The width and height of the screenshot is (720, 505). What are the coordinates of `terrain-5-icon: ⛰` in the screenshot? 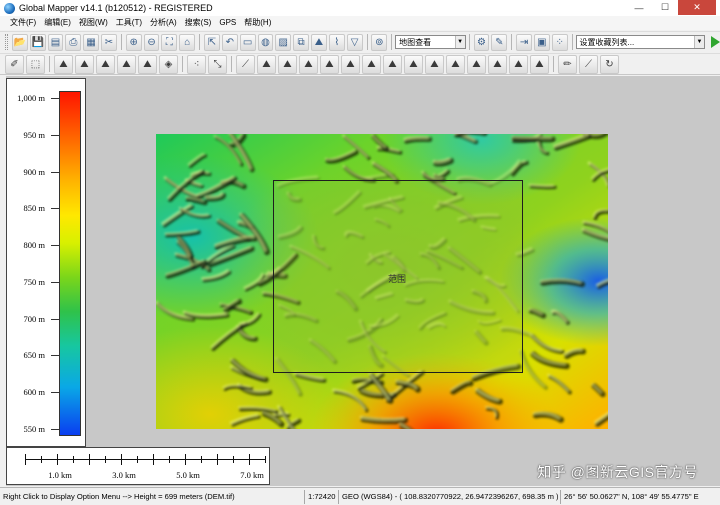 It's located at (350, 64).